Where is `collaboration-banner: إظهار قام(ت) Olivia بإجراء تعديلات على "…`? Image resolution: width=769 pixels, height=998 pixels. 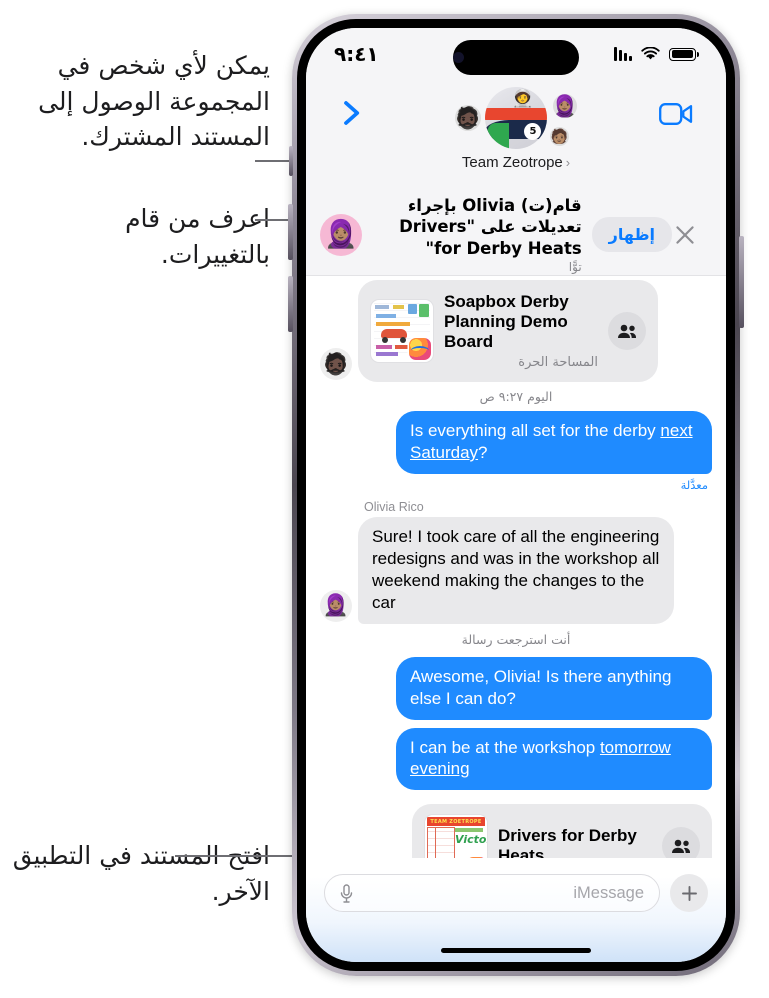
collaboration-banner: إظهار قام(ت) Olivia بإجراء تعديلات على "… is located at coordinates (516, 235).